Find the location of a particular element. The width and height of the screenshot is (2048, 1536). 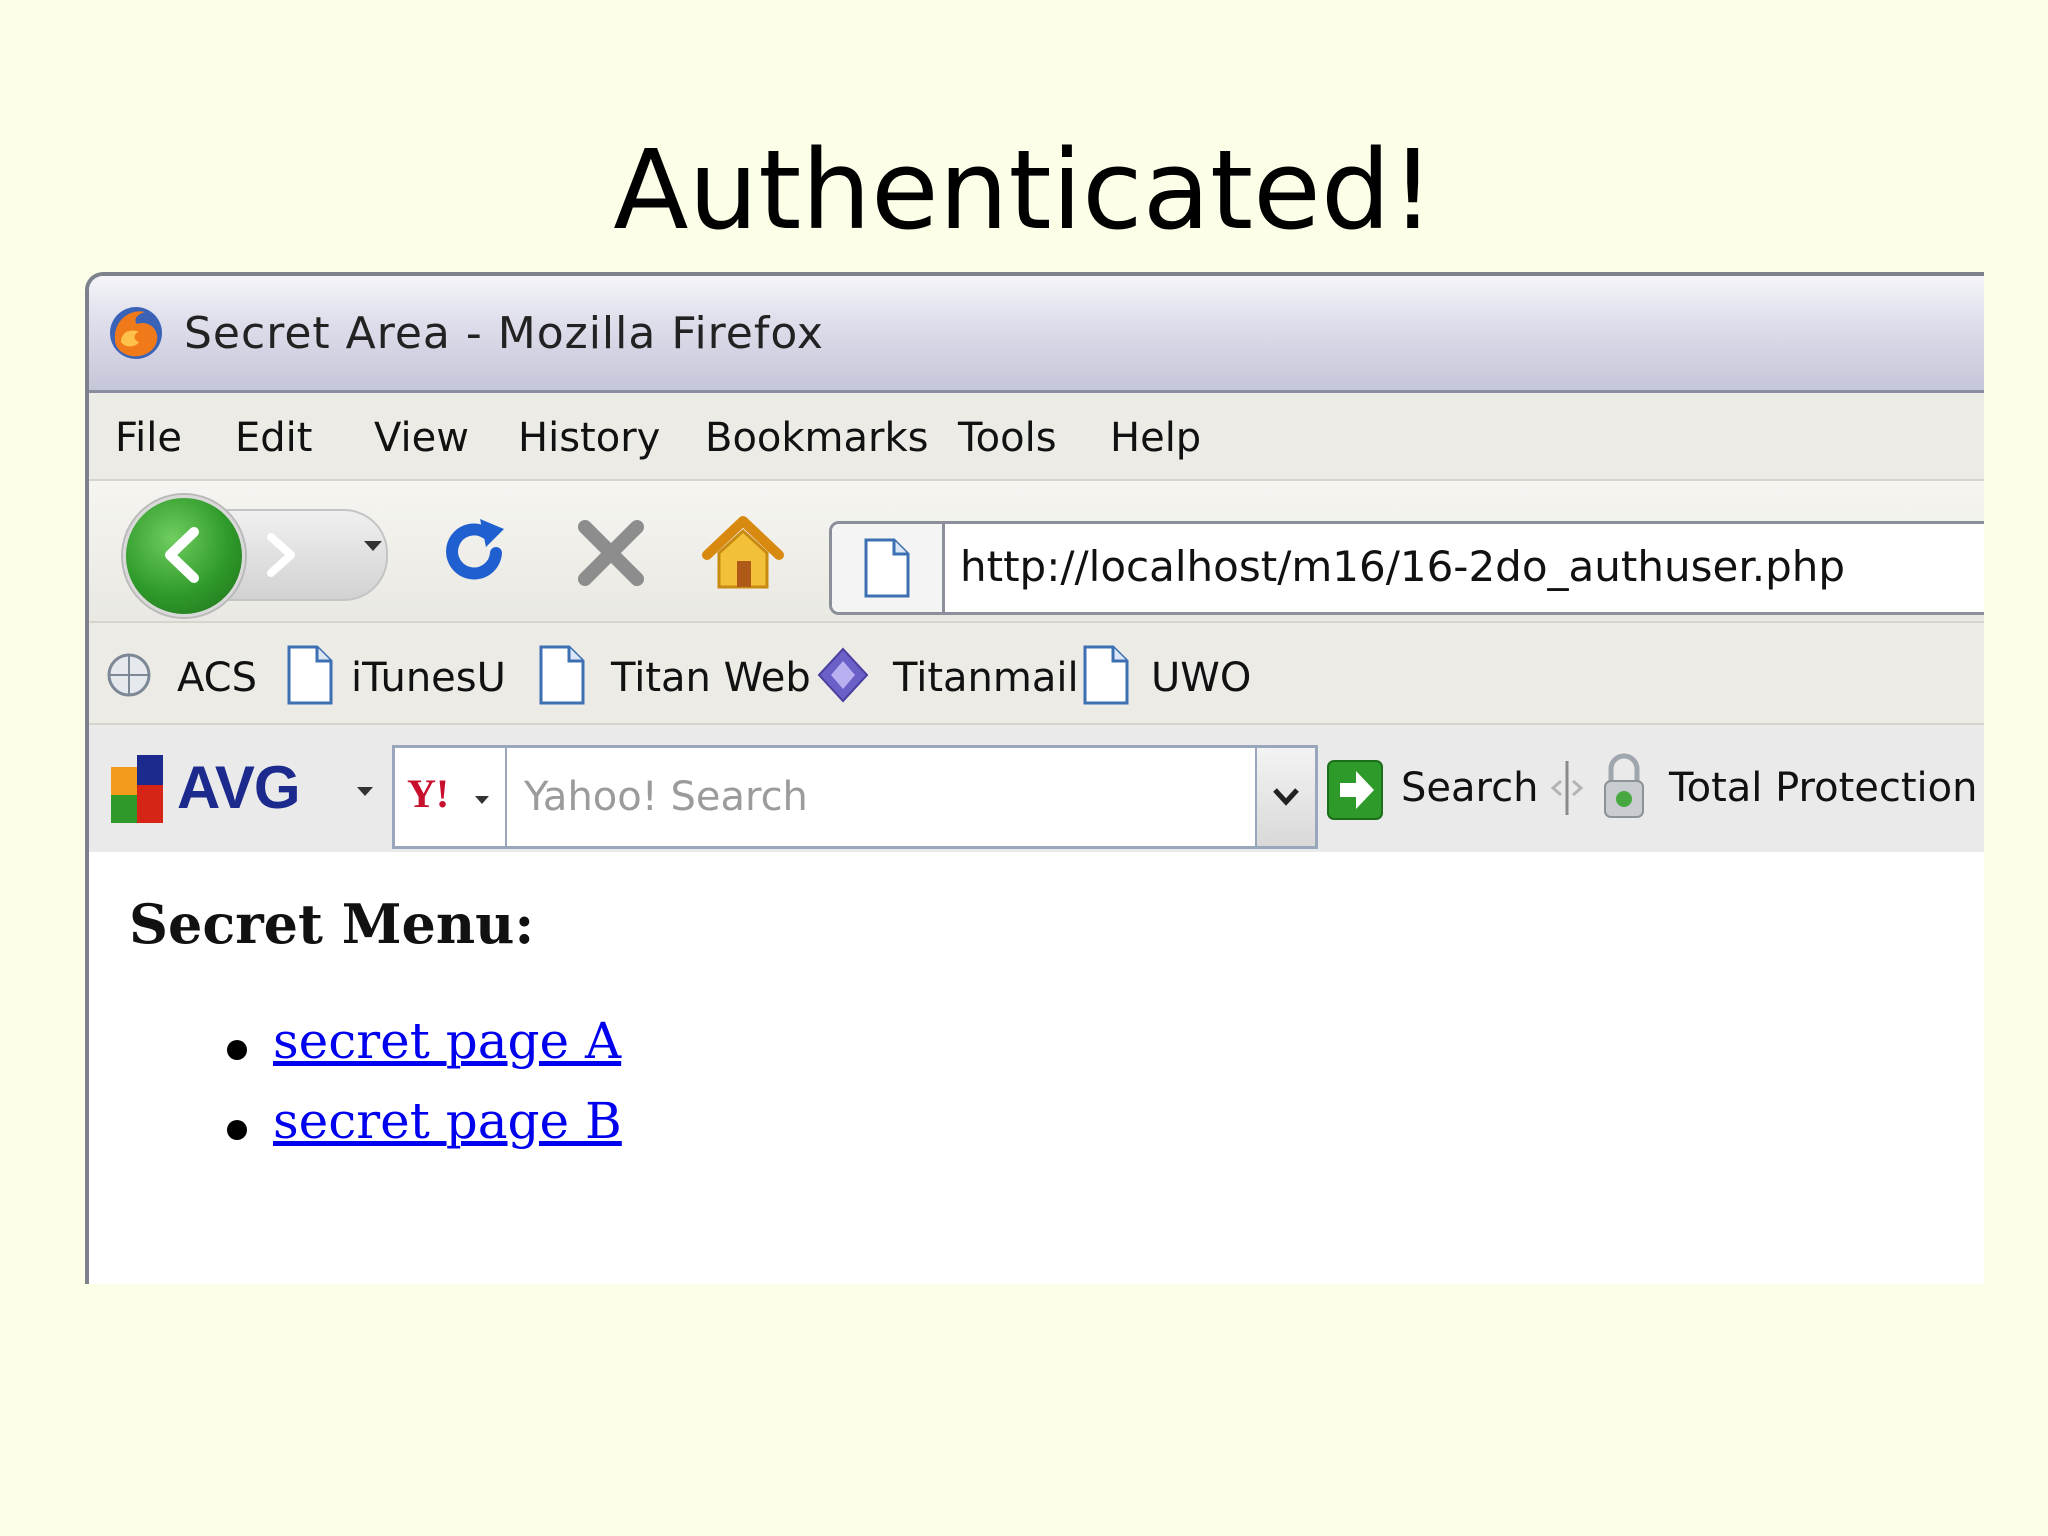

avg-toolbar: AVG Y! Search is located at coordinates (1036, 788).